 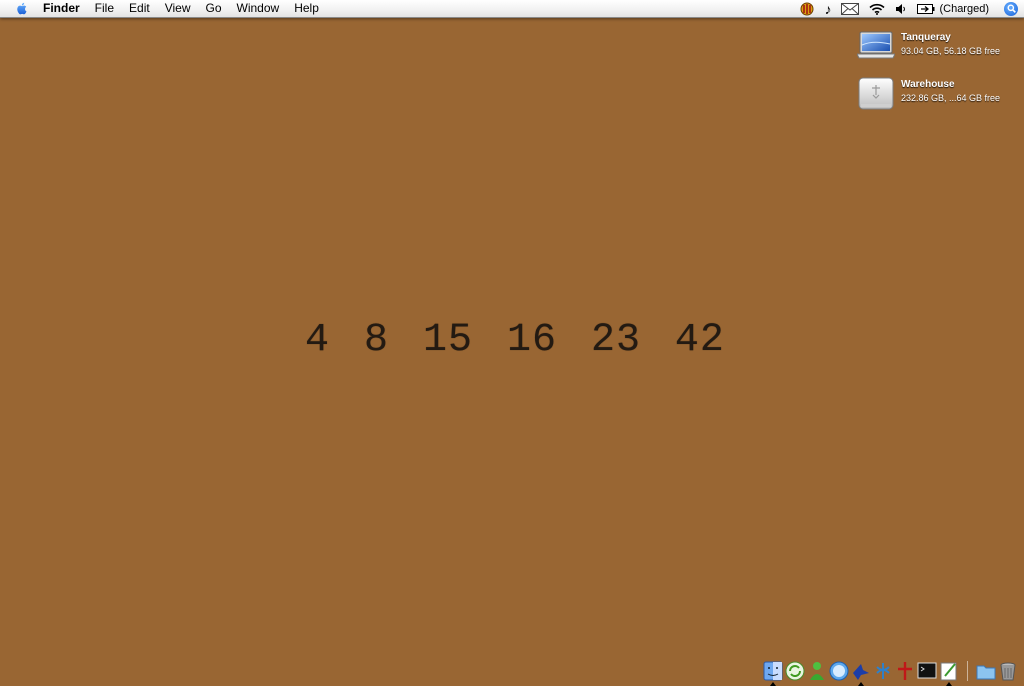 I want to click on terminal-icon, so click(x=927, y=671).